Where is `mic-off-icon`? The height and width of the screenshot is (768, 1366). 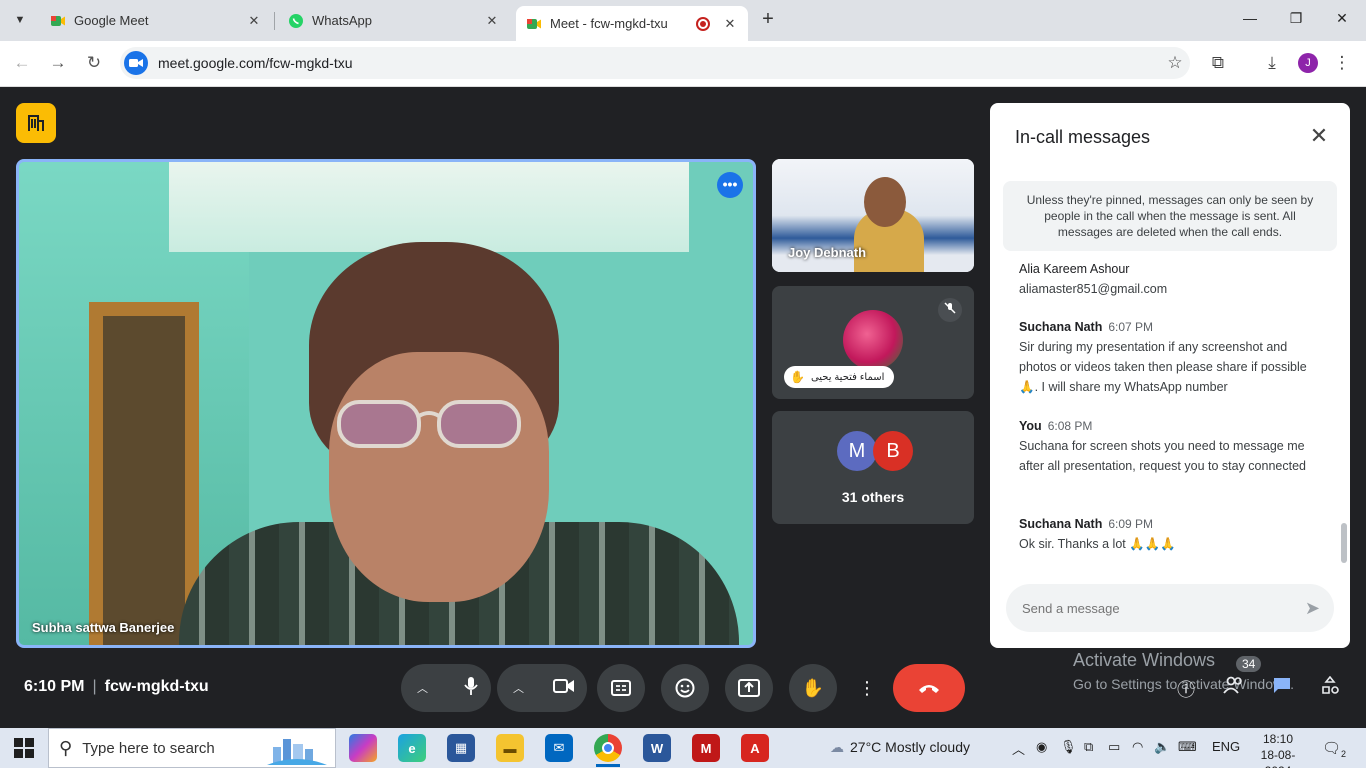
mic-off-icon is located at coordinates (950, 310).